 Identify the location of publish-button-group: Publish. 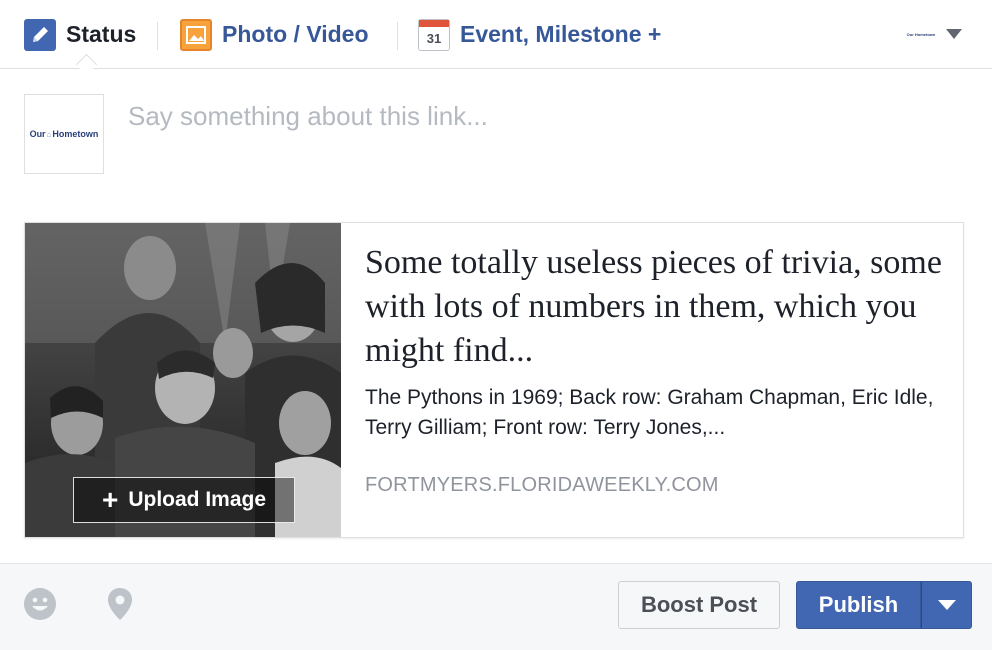
(884, 605).